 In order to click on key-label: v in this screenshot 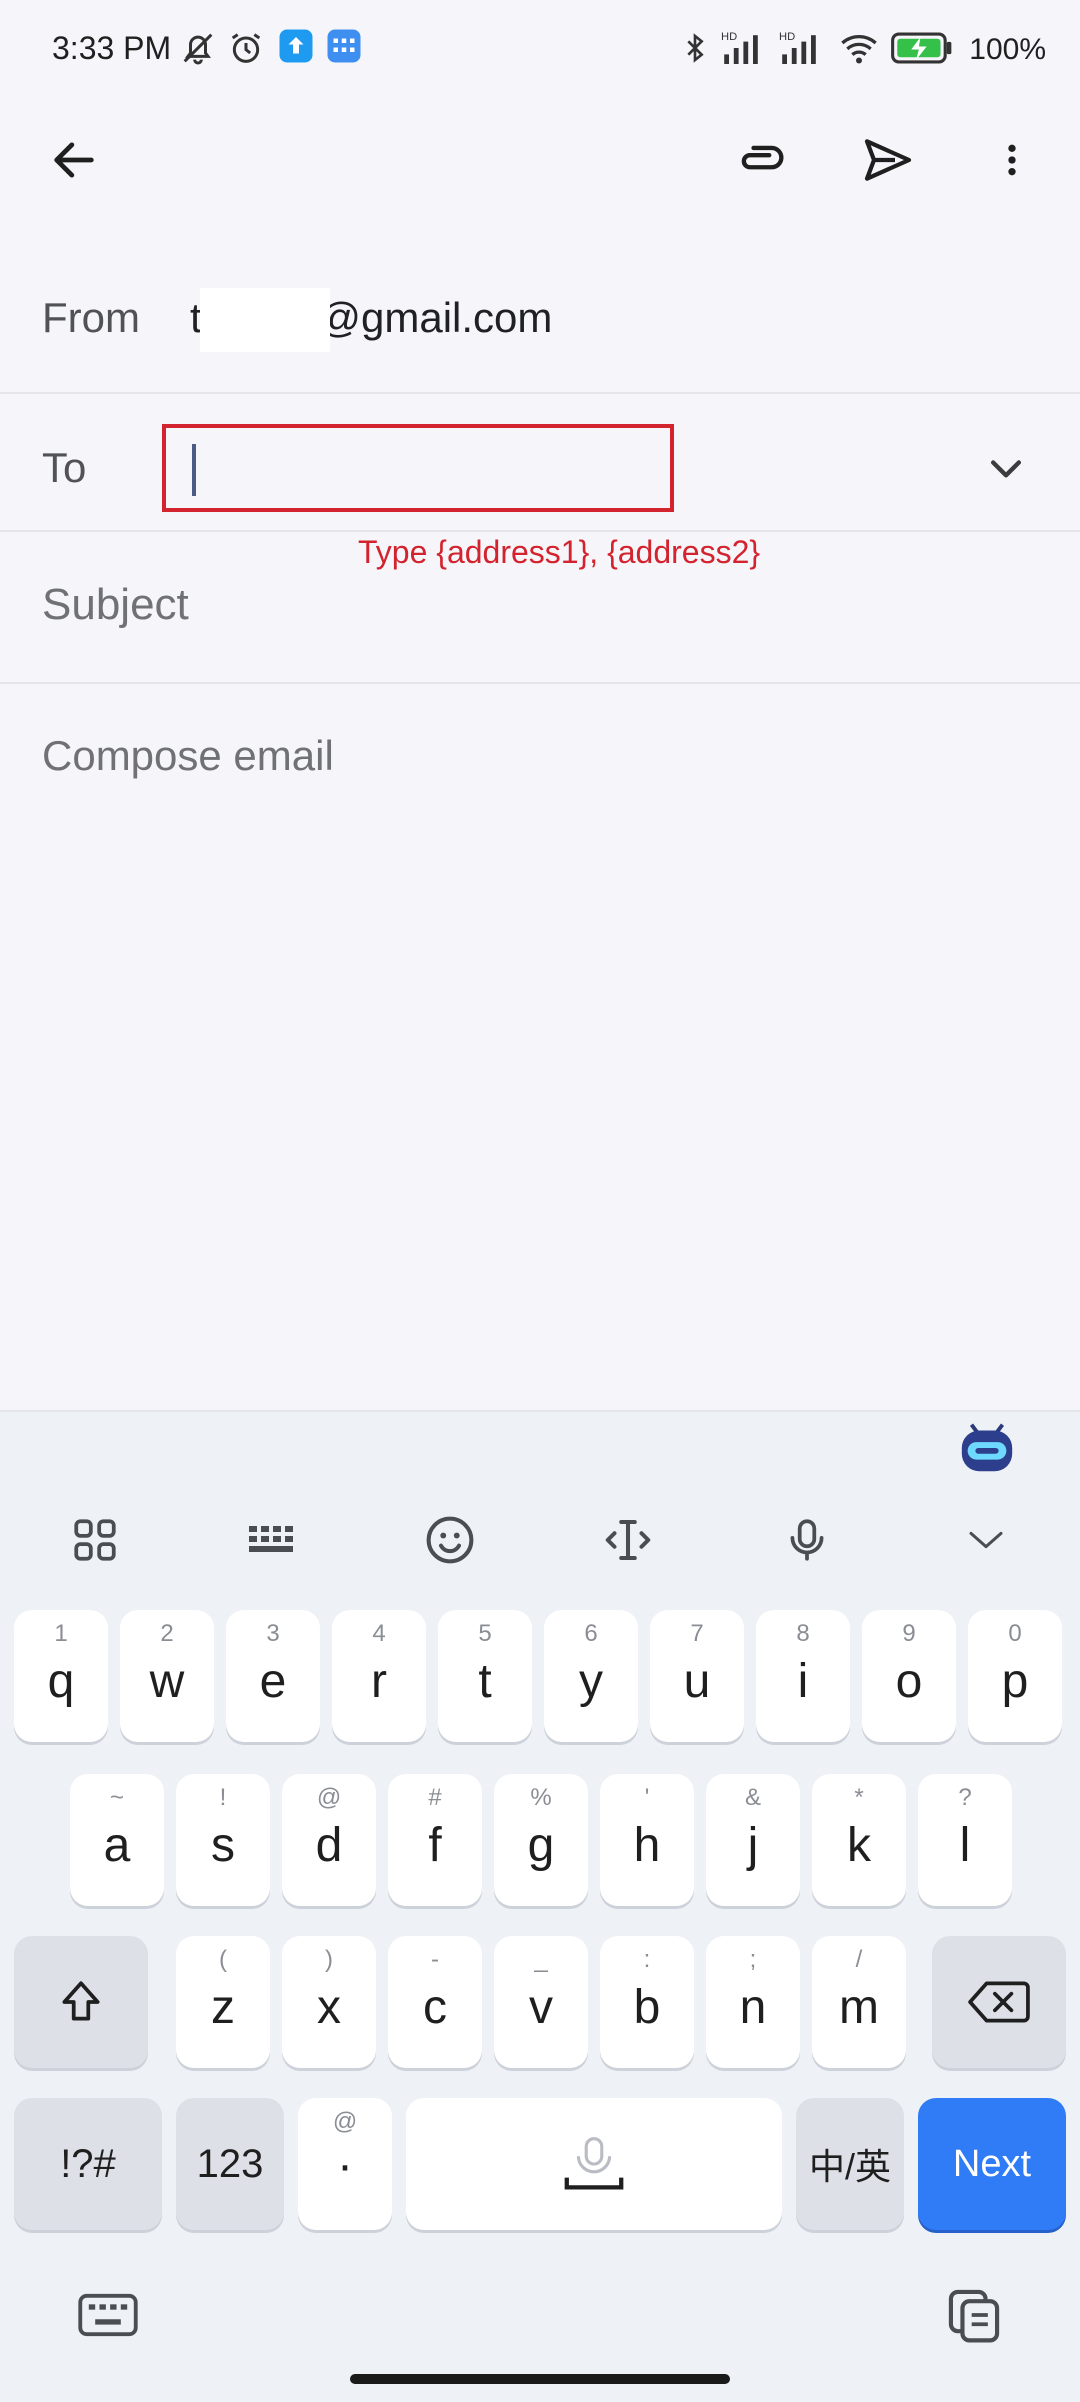, I will do `click(541, 2007)`.